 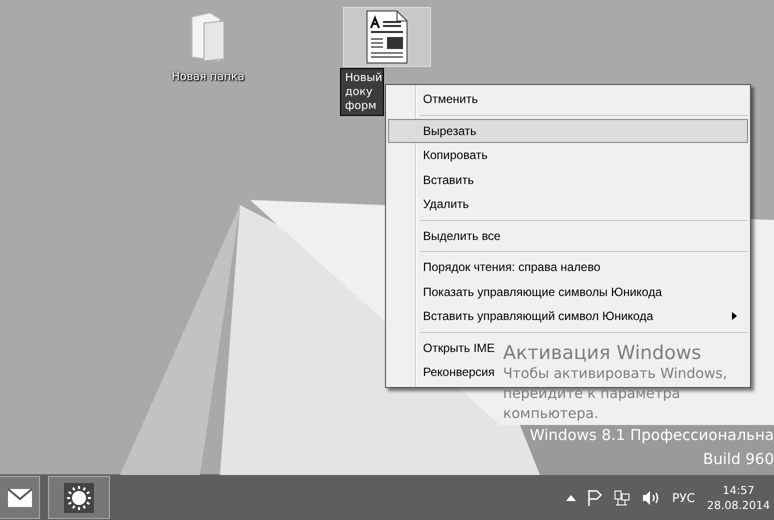 What do you see at coordinates (738, 505) in the screenshot?
I see `clock-date: 28.08.2014` at bounding box center [738, 505].